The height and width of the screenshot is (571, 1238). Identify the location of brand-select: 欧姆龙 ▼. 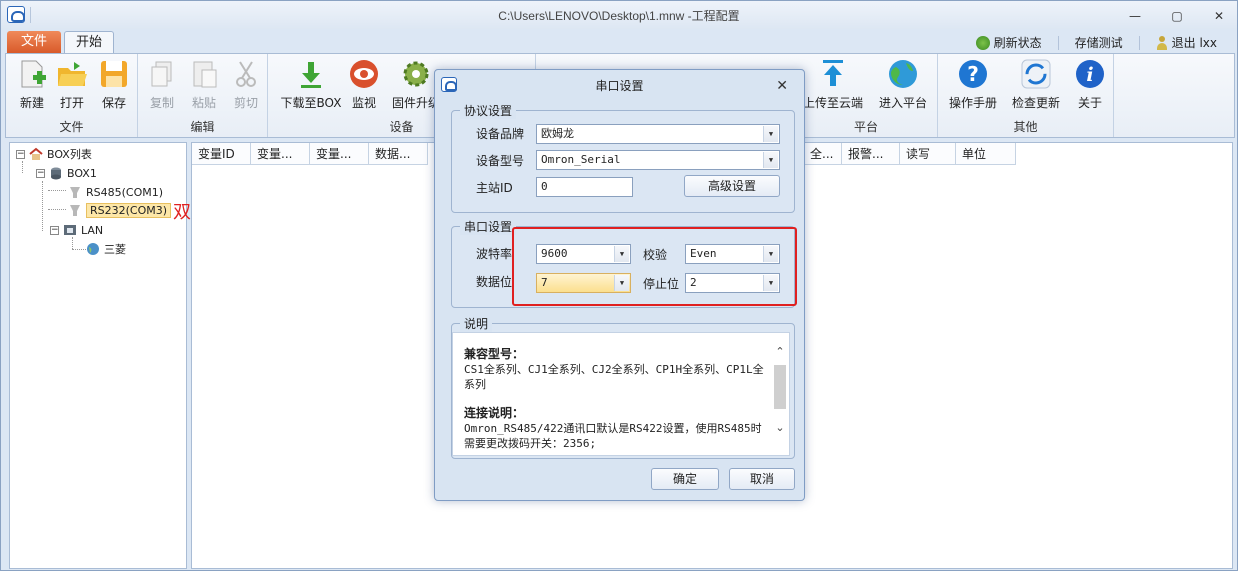
(658, 134).